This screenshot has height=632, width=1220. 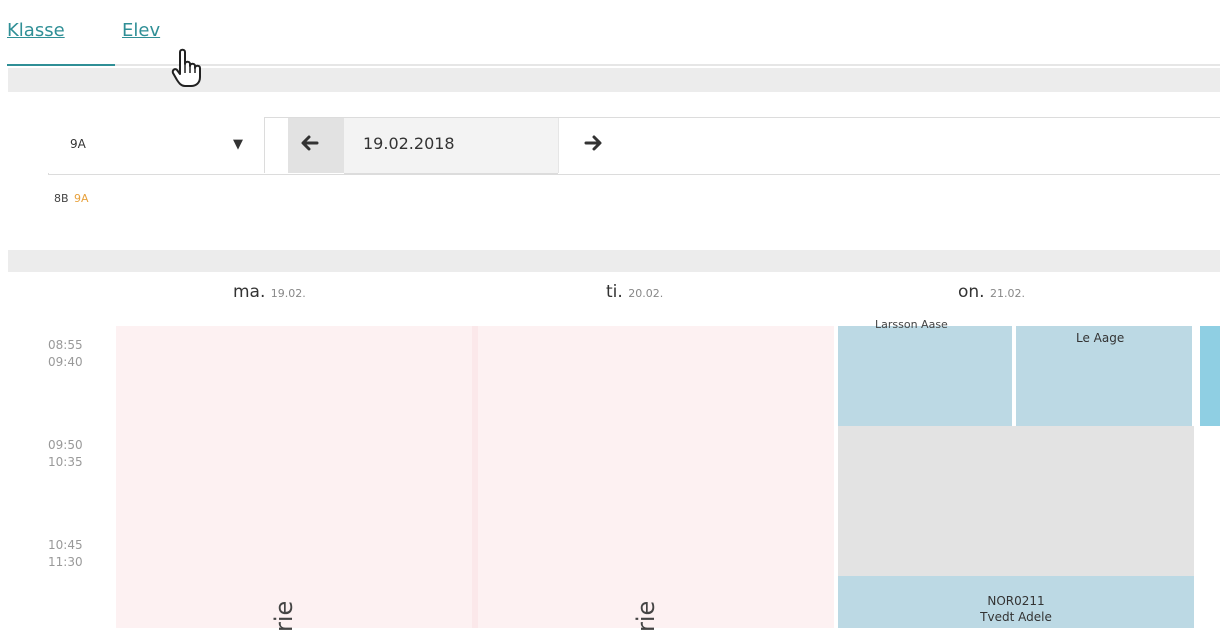 I want to click on period-time: 08:55 09:40, so click(x=65, y=354).